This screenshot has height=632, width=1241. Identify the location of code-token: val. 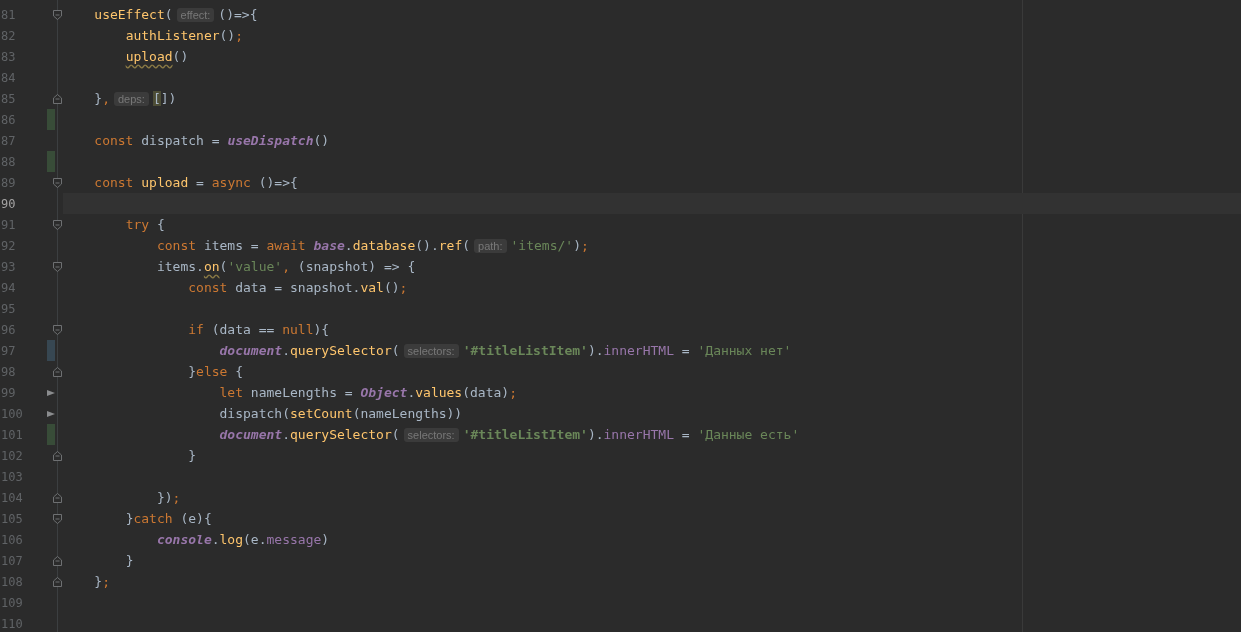
(372, 287).